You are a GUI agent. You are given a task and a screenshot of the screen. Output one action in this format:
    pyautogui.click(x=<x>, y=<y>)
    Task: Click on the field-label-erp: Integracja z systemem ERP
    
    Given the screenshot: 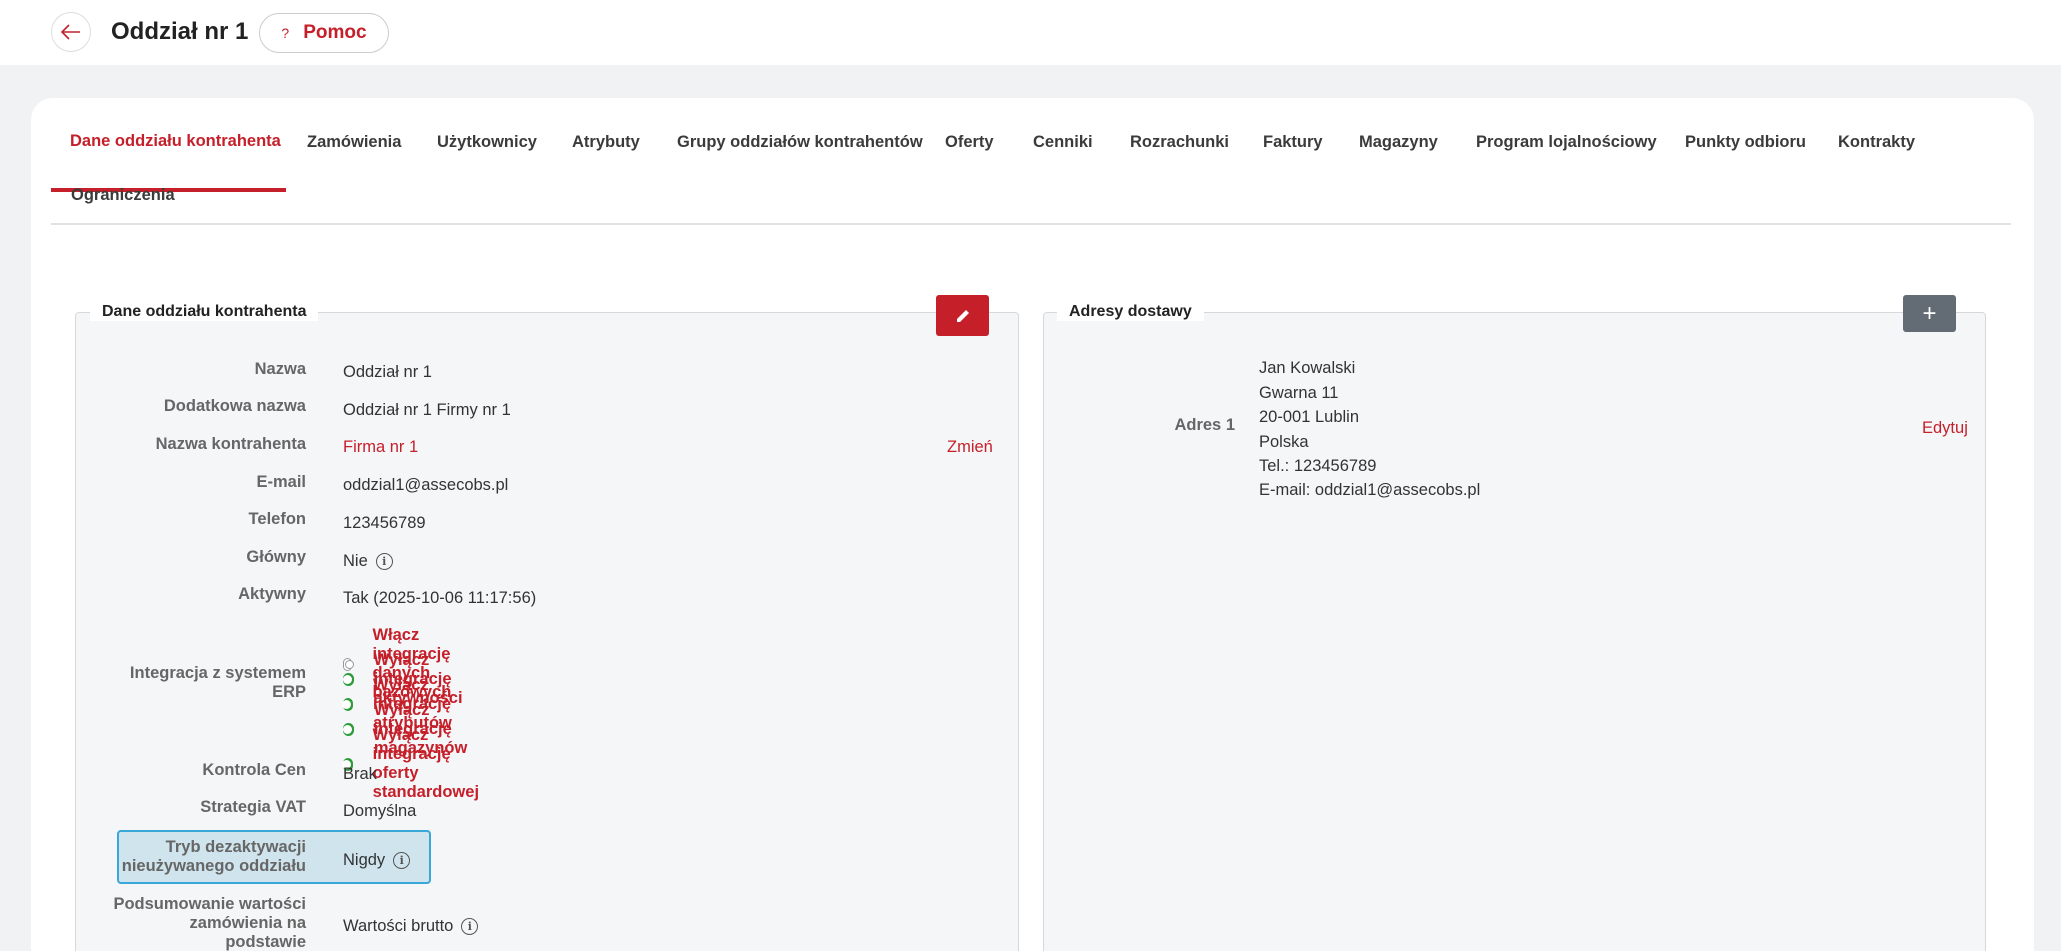 What is the action you would take?
    pyautogui.click(x=156, y=683)
    